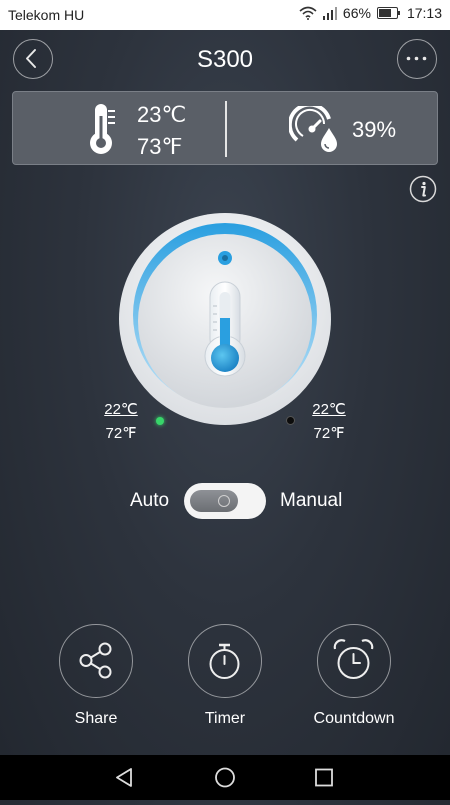 The width and height of the screenshot is (450, 805). What do you see at coordinates (225, 718) in the screenshot?
I see `timer-label: Timer` at bounding box center [225, 718].